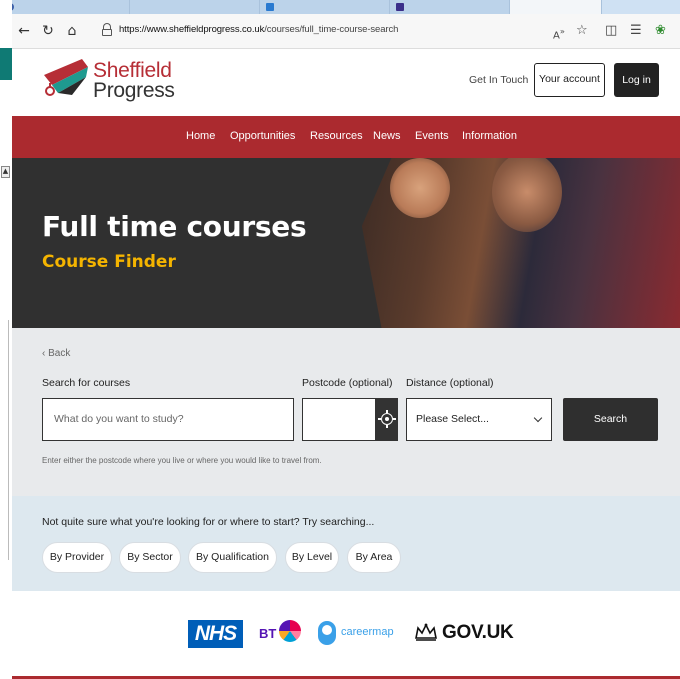 This screenshot has height=679, width=680. I want to click on nav-item-resources: Resources, so click(336, 136).